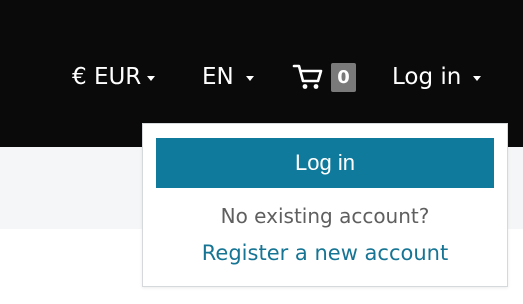 This screenshot has height=304, width=523. What do you see at coordinates (427, 77) in the screenshot?
I see `login-menu-label: Log in` at bounding box center [427, 77].